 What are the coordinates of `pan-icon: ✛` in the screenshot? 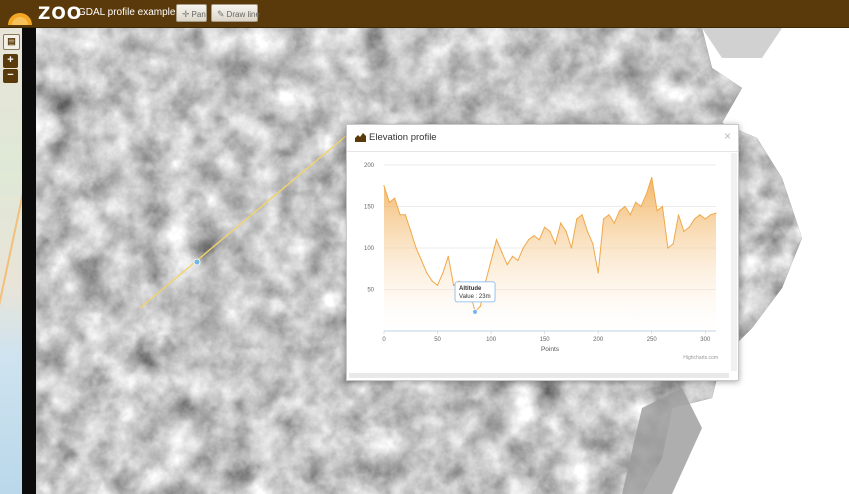 It's located at (186, 14).